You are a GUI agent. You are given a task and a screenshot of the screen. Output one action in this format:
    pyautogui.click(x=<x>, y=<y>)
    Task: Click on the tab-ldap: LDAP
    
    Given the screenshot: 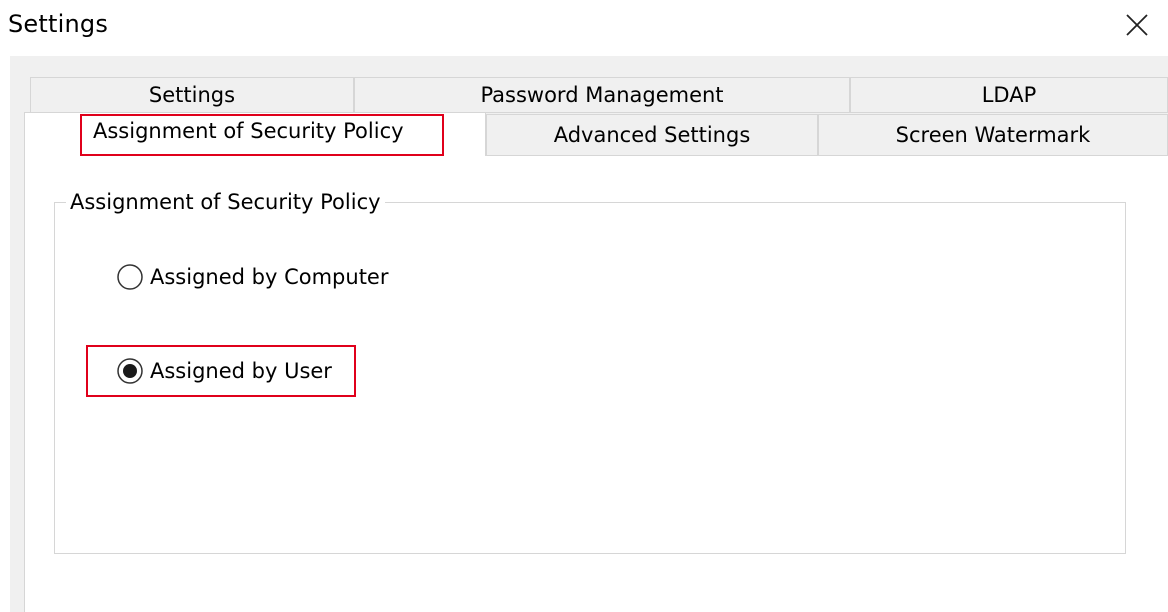 What is the action you would take?
    pyautogui.click(x=1009, y=95)
    